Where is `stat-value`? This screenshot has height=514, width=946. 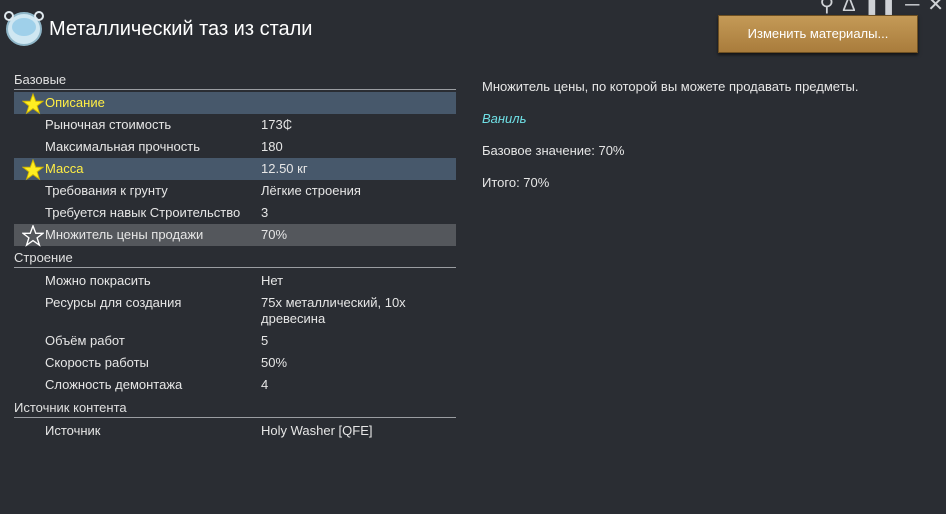 stat-value is located at coordinates (358, 103).